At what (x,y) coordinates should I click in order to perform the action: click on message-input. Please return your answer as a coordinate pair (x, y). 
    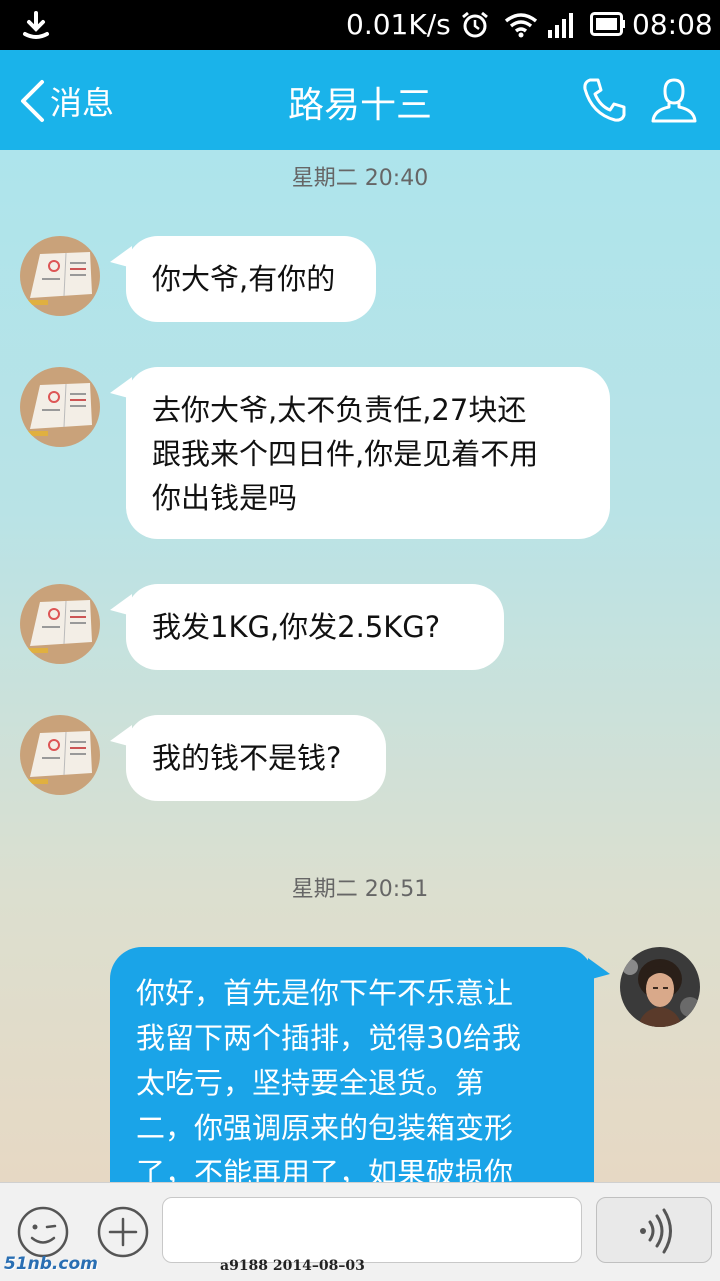
    Looking at the image, I should click on (372, 1230).